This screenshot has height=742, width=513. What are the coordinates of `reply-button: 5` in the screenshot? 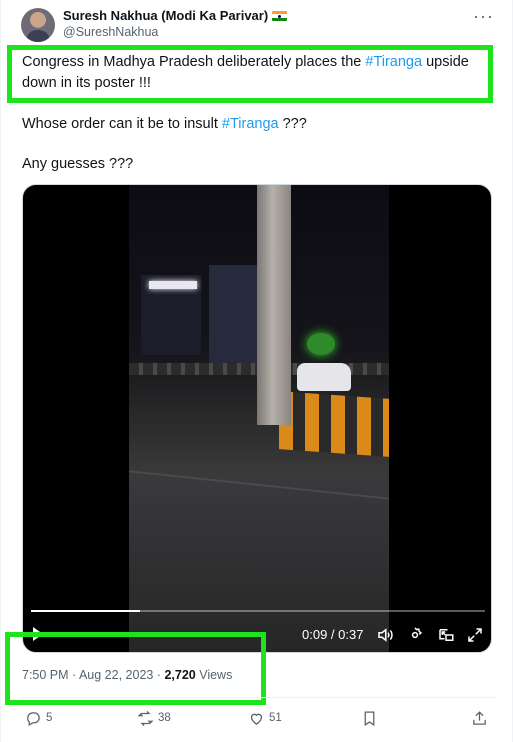 It's located at (38, 718).